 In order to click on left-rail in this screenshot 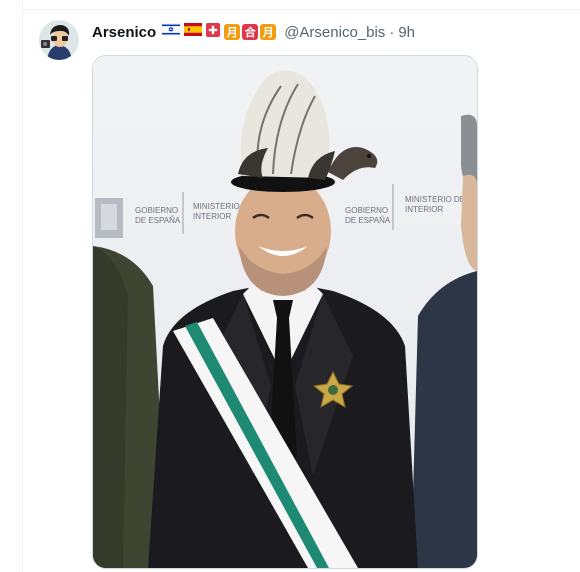, I will do `click(11, 286)`.